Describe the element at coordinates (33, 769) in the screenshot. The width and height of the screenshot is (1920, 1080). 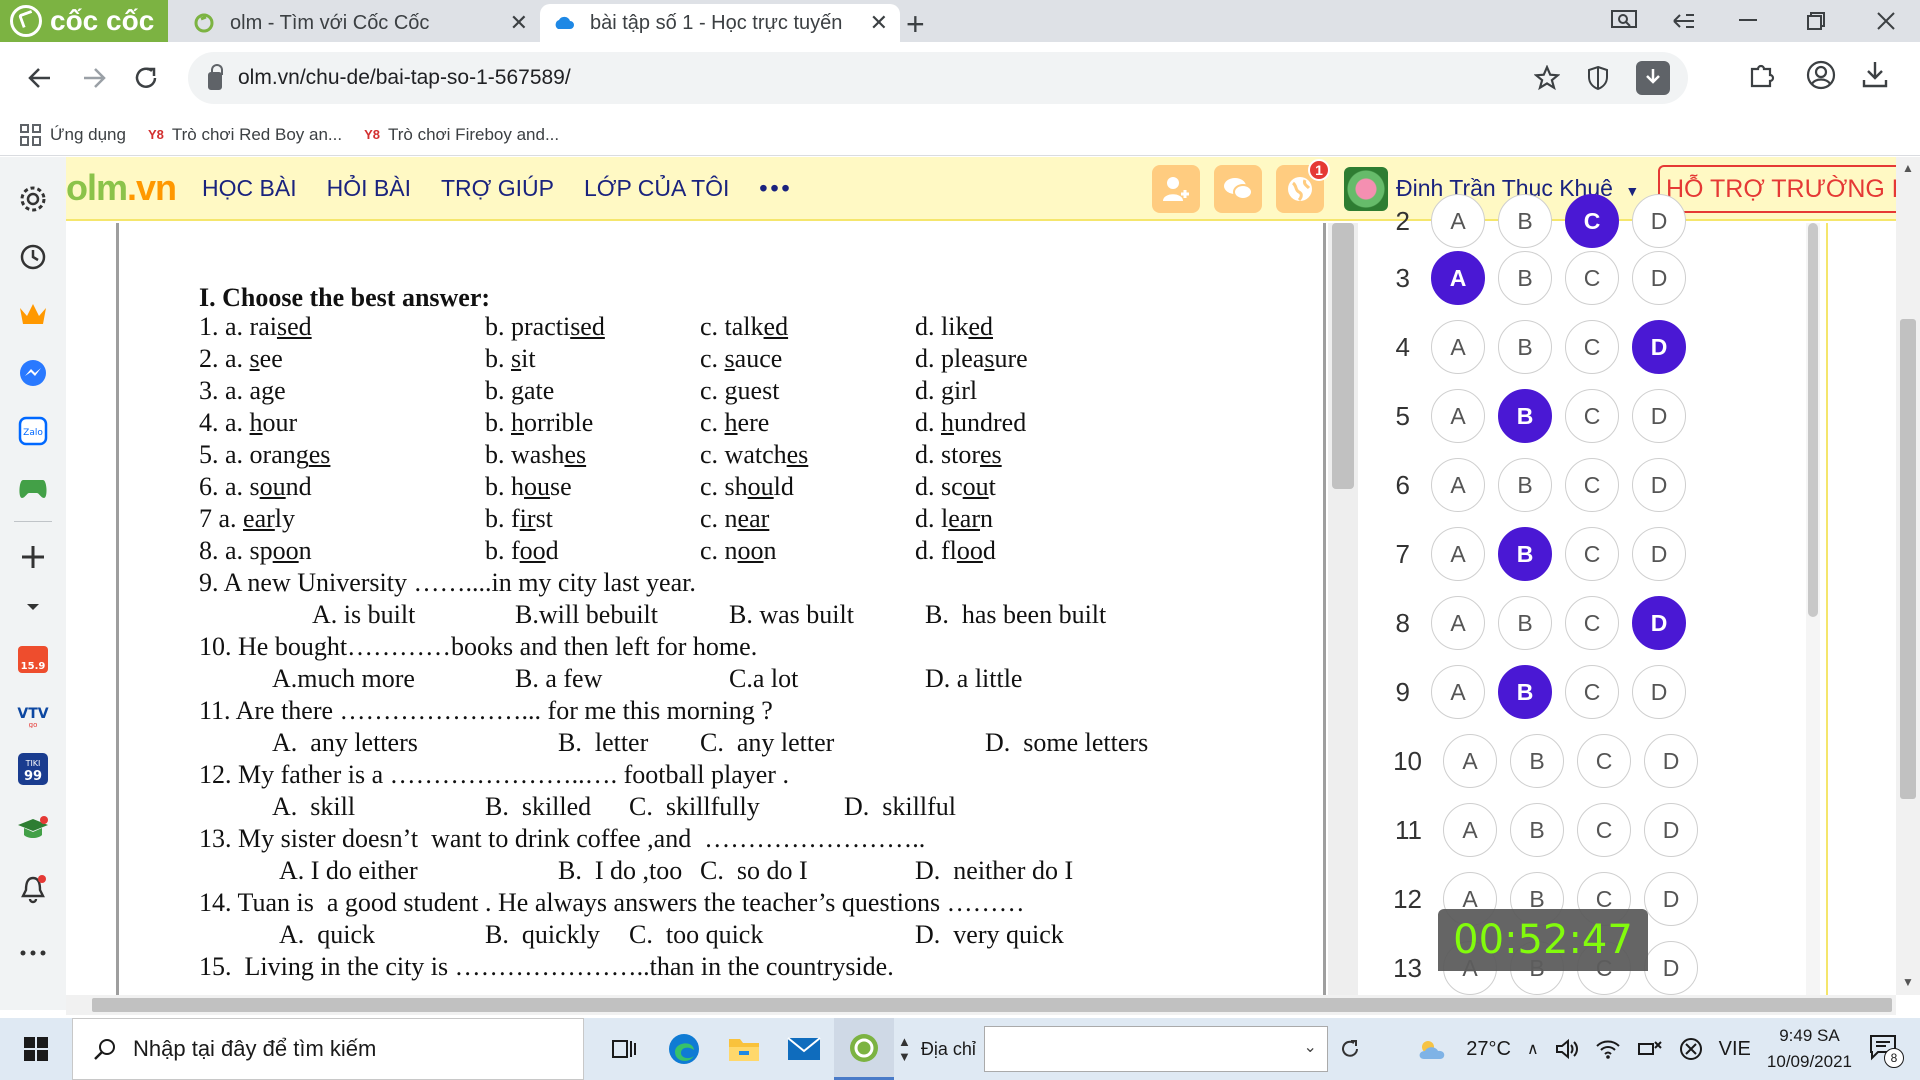
I see `tiki-icon: TIKI 99` at that location.